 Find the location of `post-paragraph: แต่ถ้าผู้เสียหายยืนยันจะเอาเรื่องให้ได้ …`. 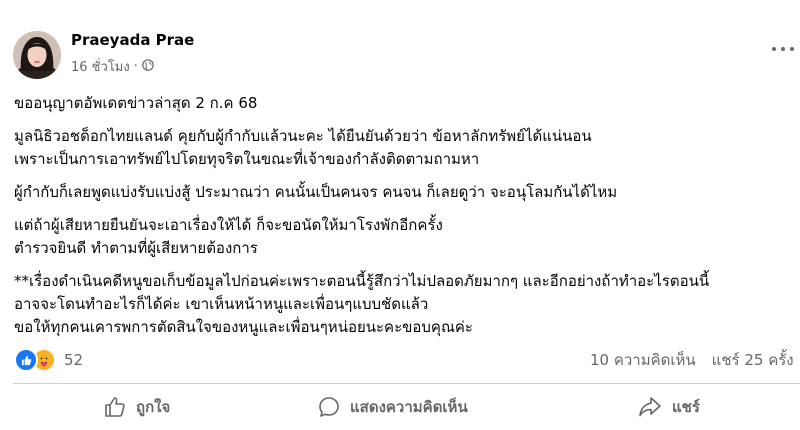

post-paragraph: แต่ถ้าผู้เสียหายยืนยันจะเอาเรื่องให้ได้ … is located at coordinates (407, 237).